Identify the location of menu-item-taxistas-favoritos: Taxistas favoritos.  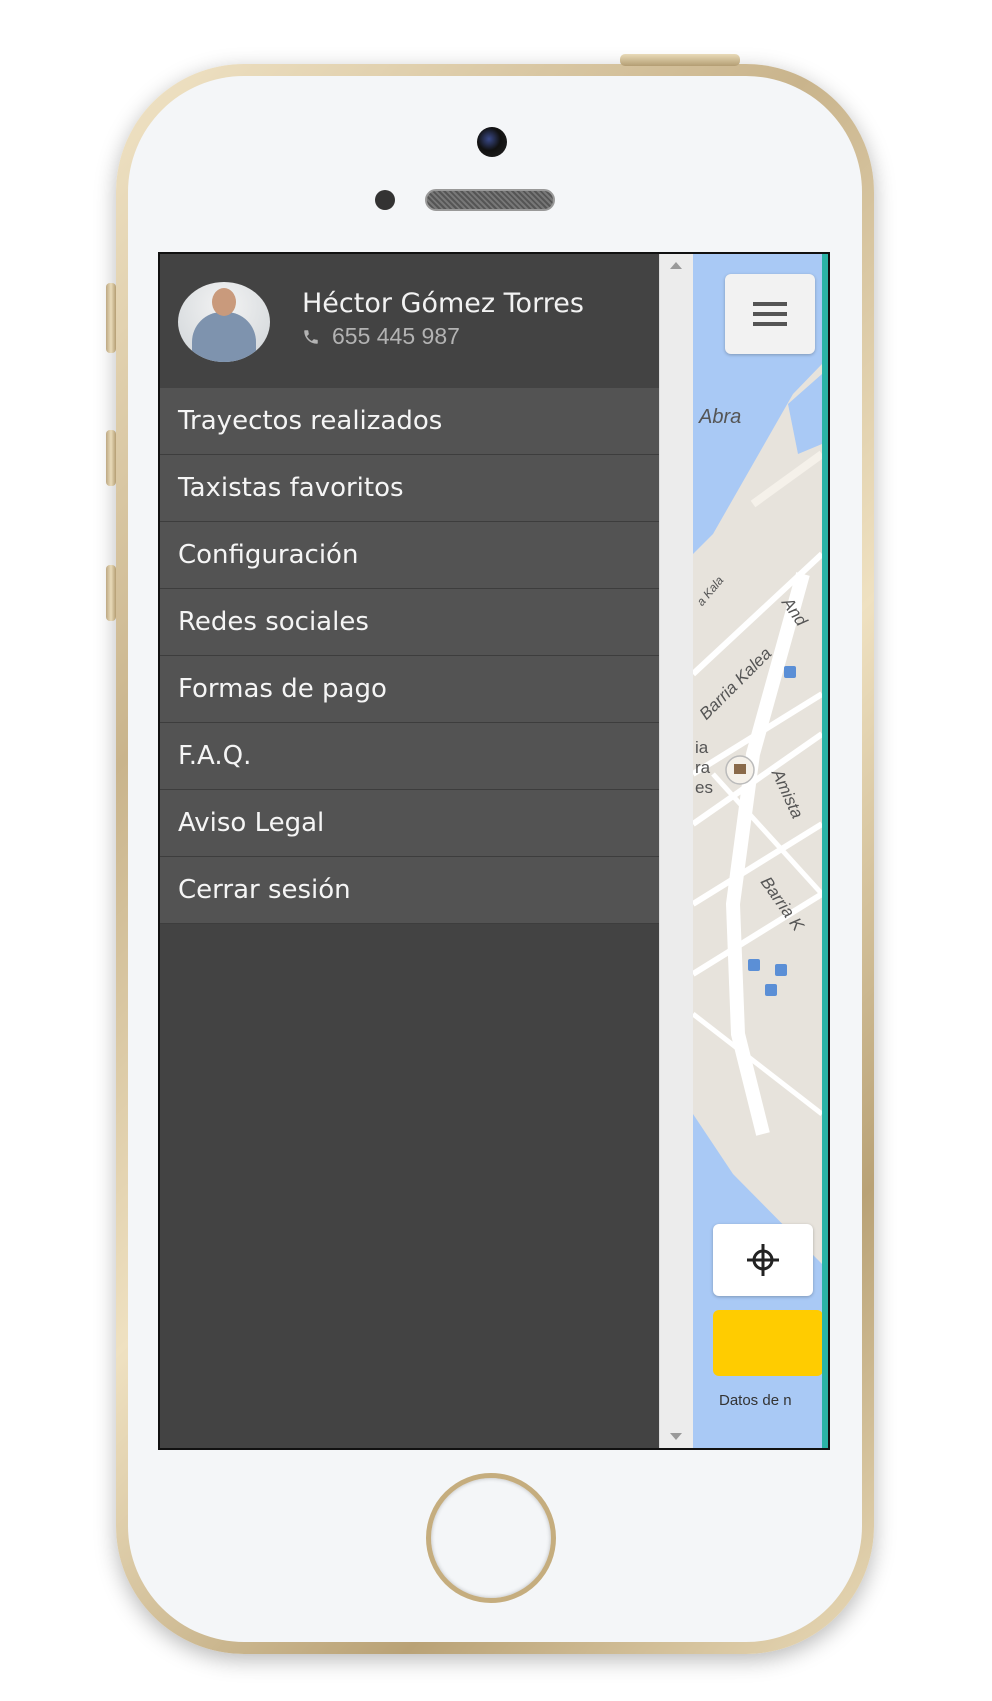
(409, 488).